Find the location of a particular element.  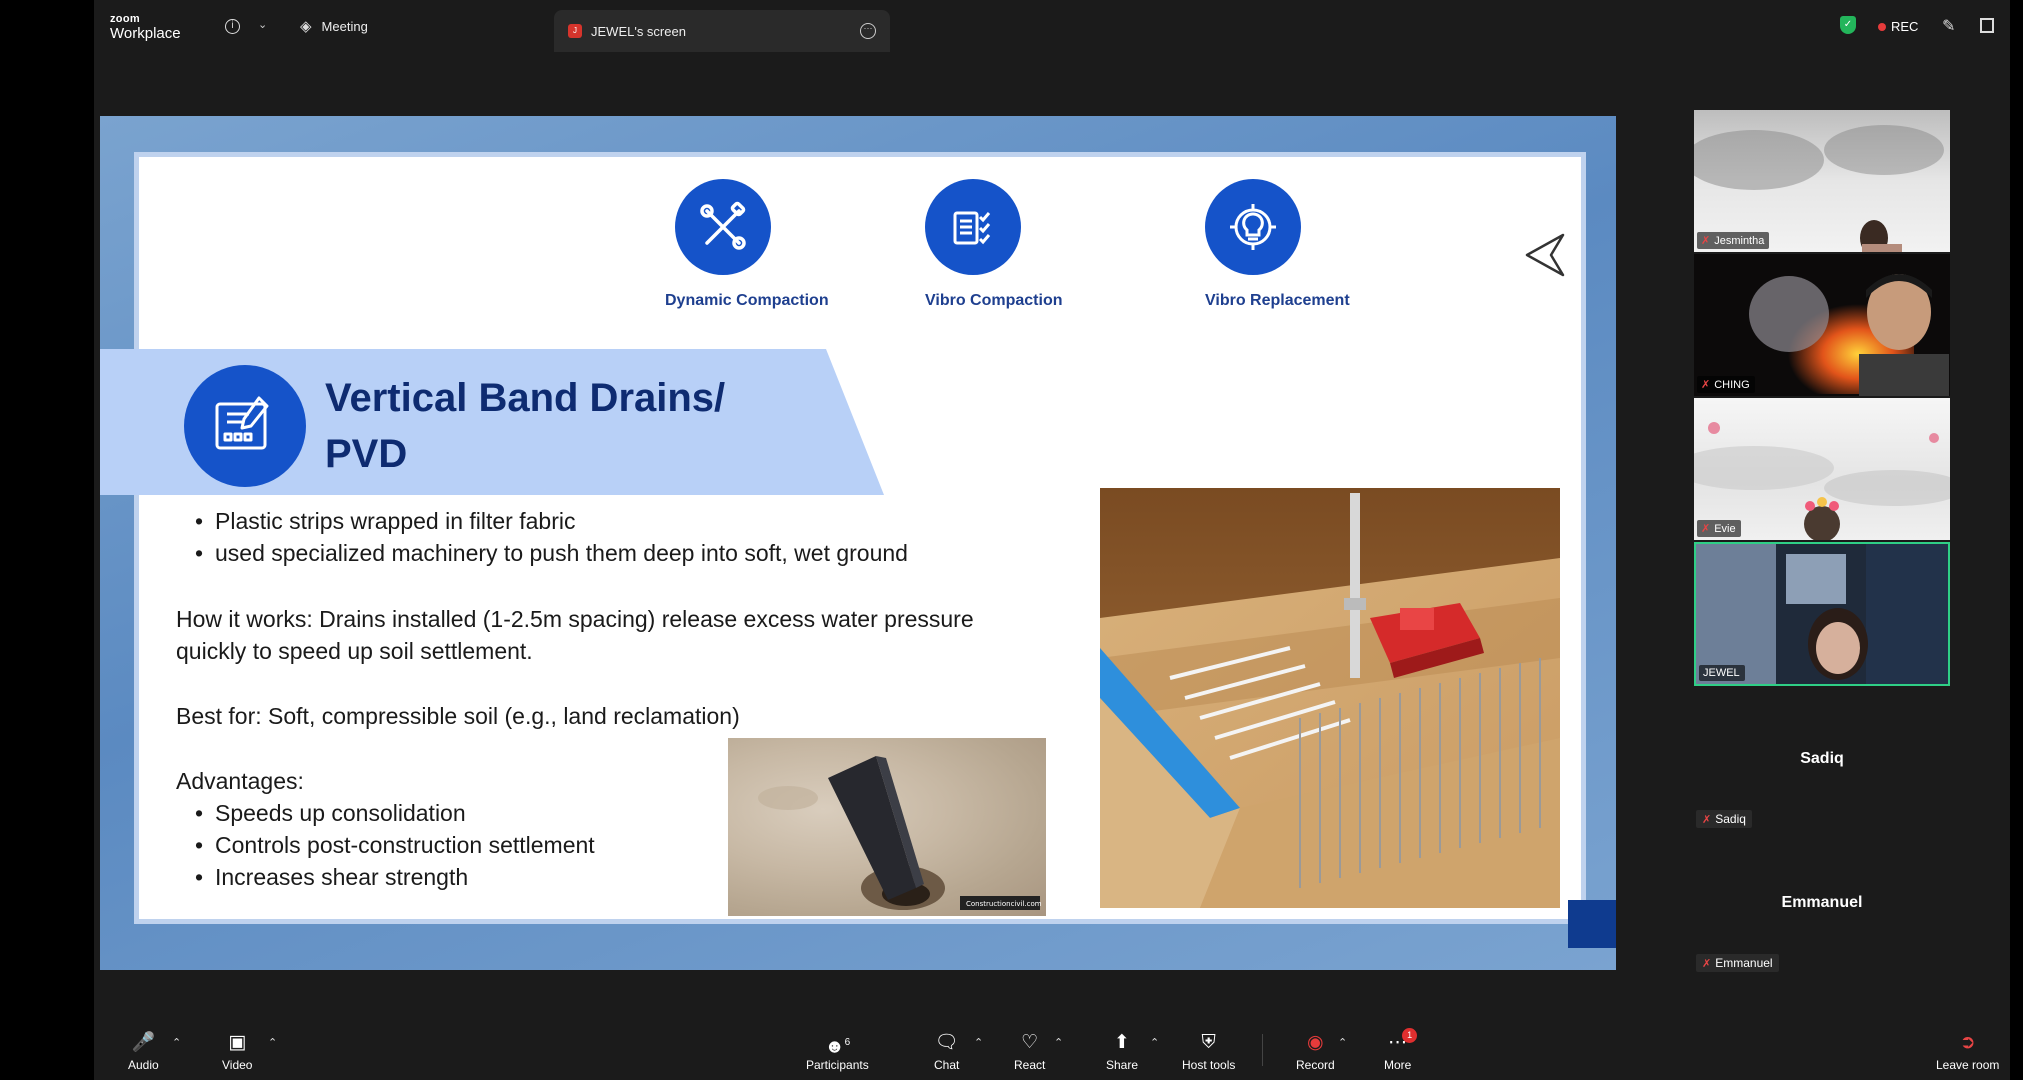

notification-badge: 1 is located at coordinates (1410, 1035).